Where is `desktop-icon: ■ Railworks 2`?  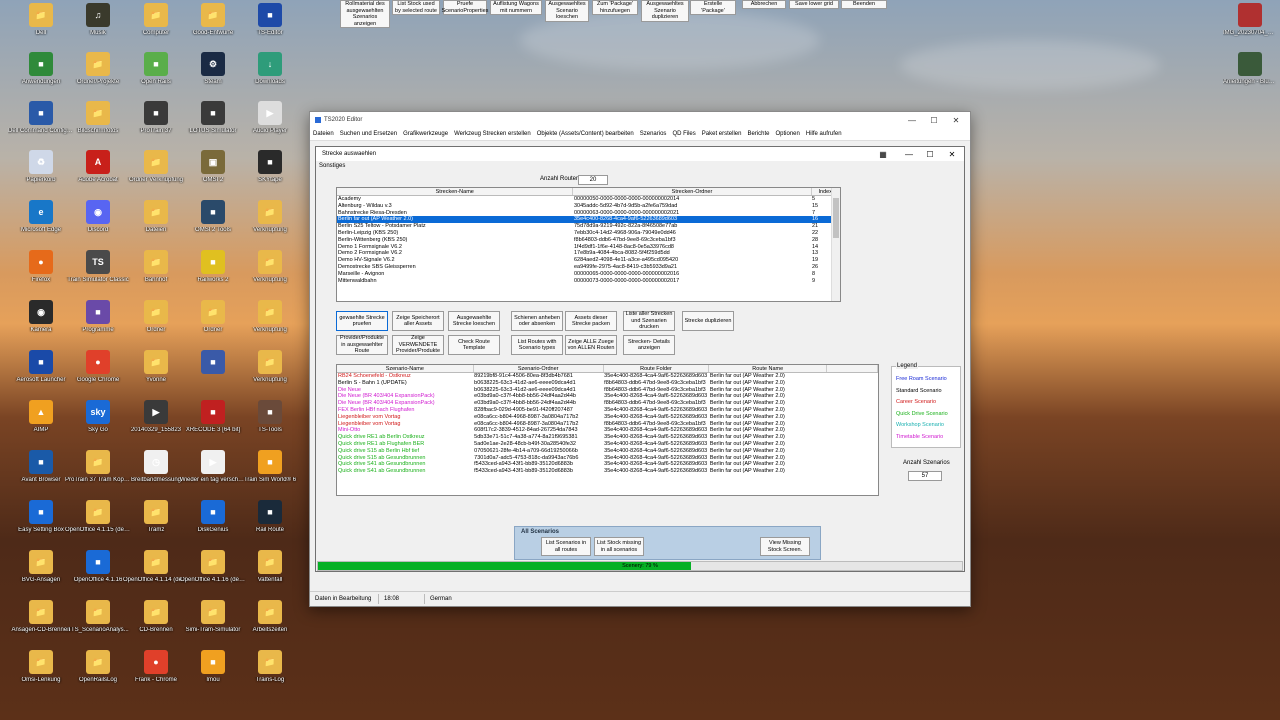
desktop-icon: ■ Railworks 2 is located at coordinates (213, 278).